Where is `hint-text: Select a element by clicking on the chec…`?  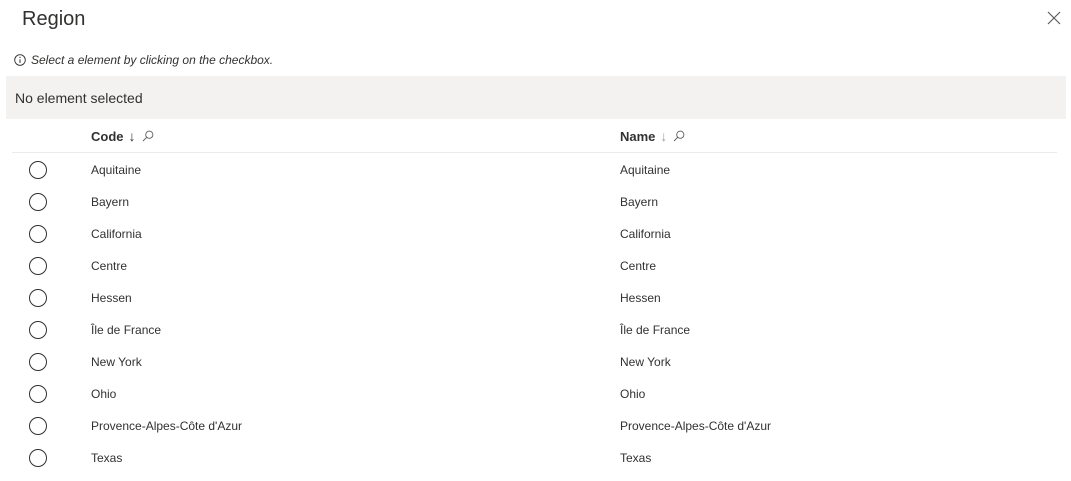 hint-text: Select a element by clicking on the chec… is located at coordinates (152, 60).